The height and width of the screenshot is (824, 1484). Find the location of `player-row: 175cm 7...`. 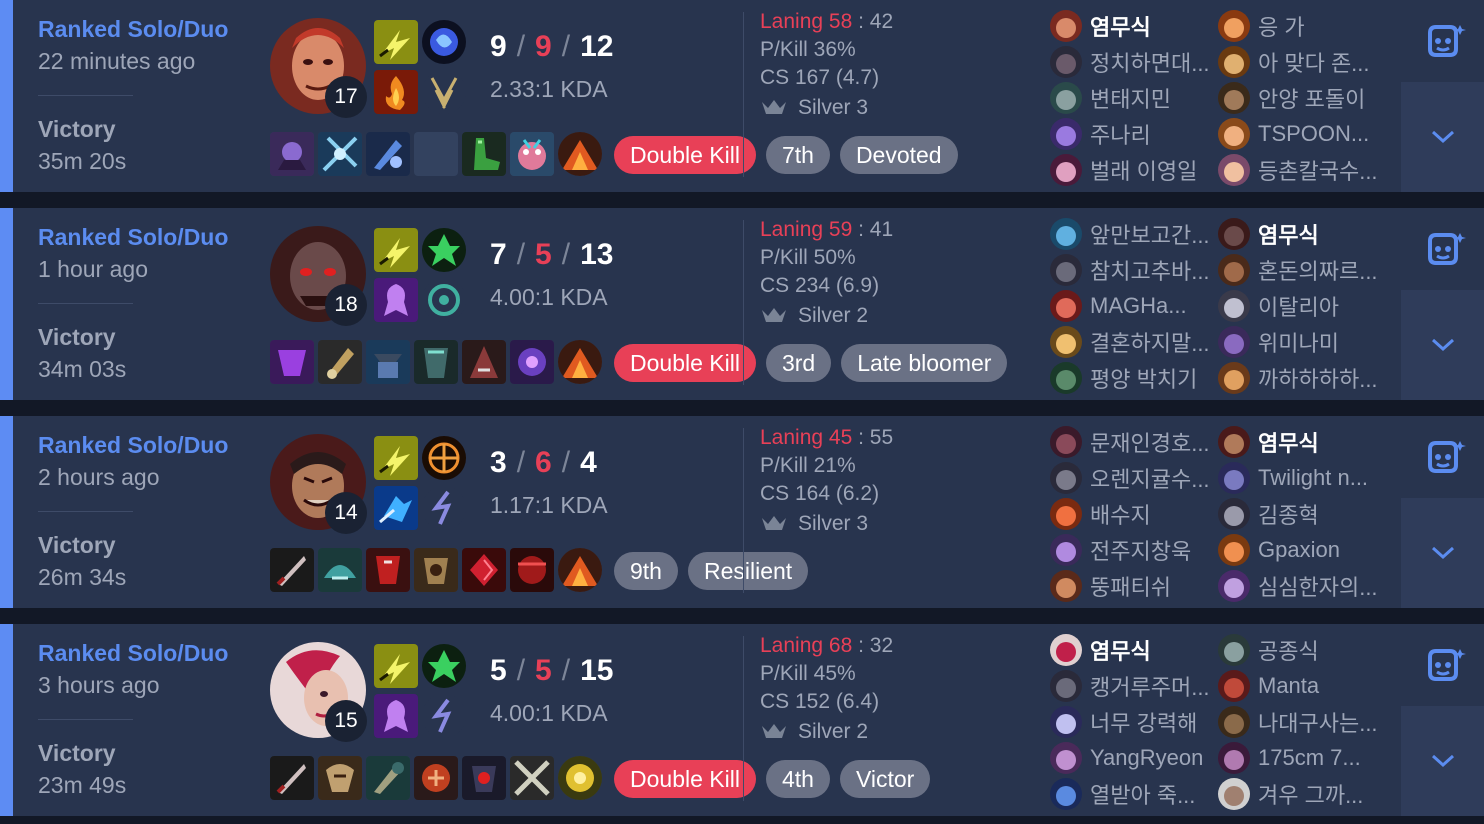

player-row: 175cm 7... is located at coordinates (1303, 758).